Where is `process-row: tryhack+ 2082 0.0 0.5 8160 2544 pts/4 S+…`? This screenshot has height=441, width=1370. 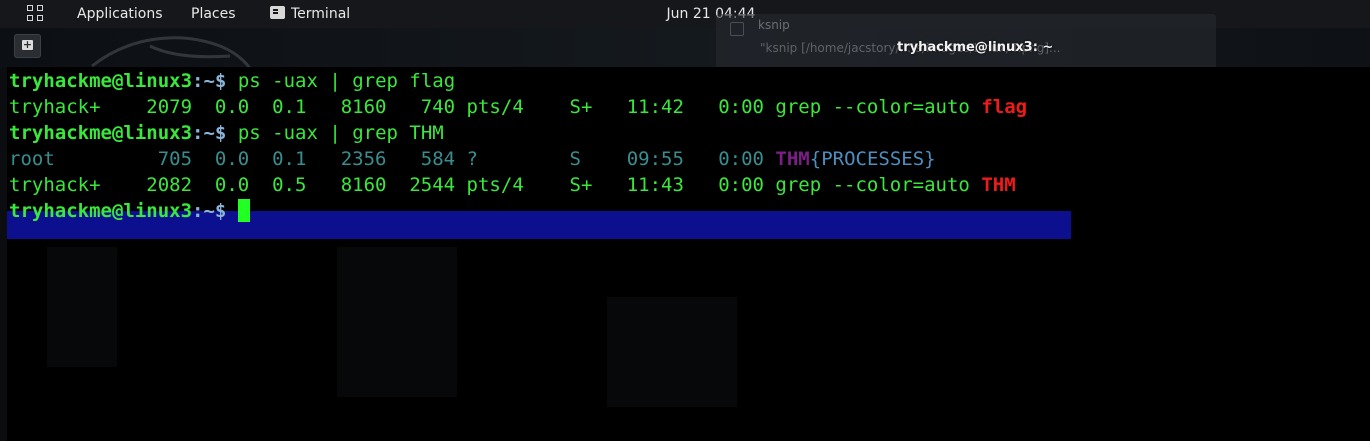
process-row: tryhack+ 2082 0.0 0.5 8160 2544 pts/4 S+… is located at coordinates (495, 185).